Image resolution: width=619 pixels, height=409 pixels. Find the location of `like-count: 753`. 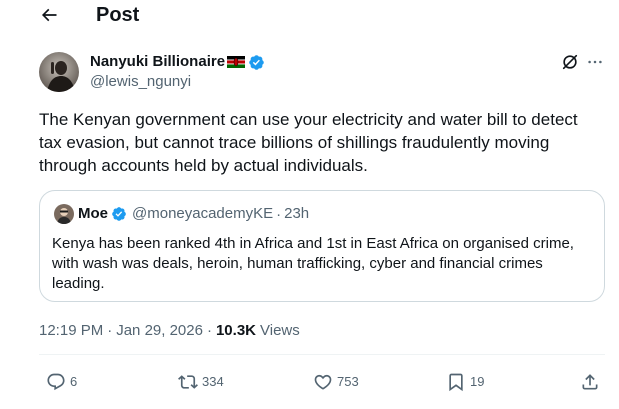

like-count: 753 is located at coordinates (348, 381).